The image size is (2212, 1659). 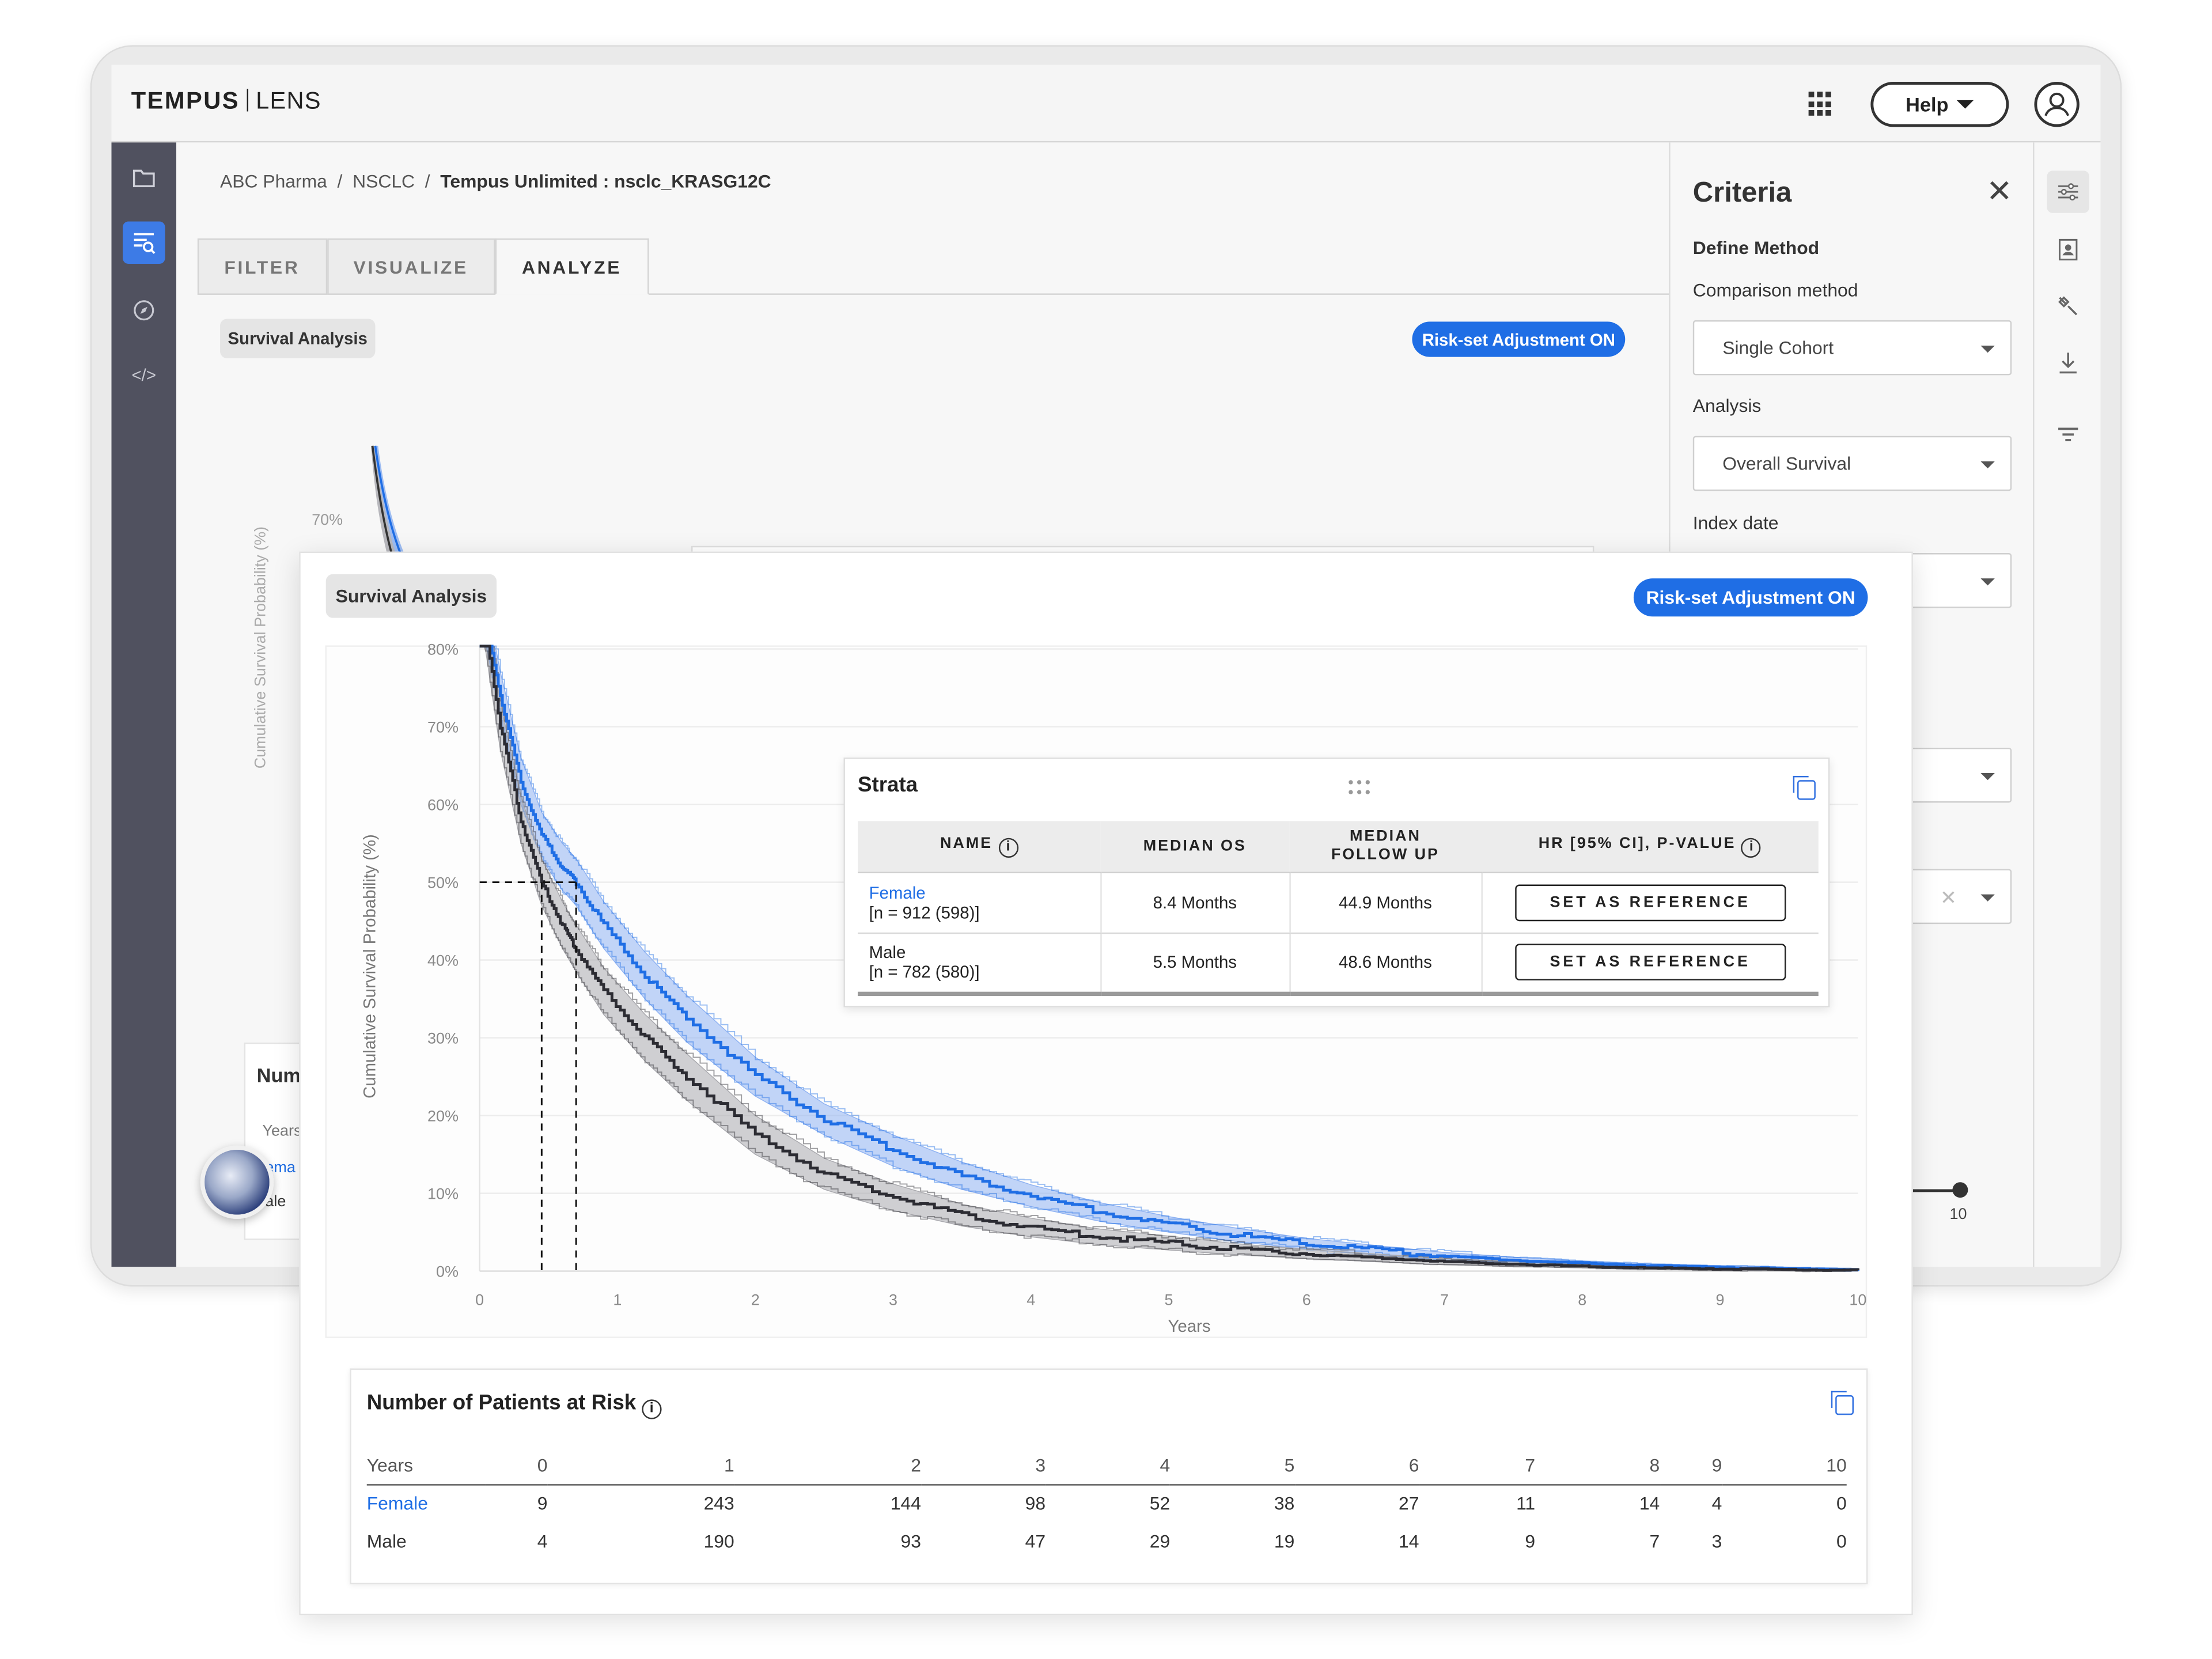 What do you see at coordinates (1444, 1299) in the screenshot?
I see `x-tick-label: 7` at bounding box center [1444, 1299].